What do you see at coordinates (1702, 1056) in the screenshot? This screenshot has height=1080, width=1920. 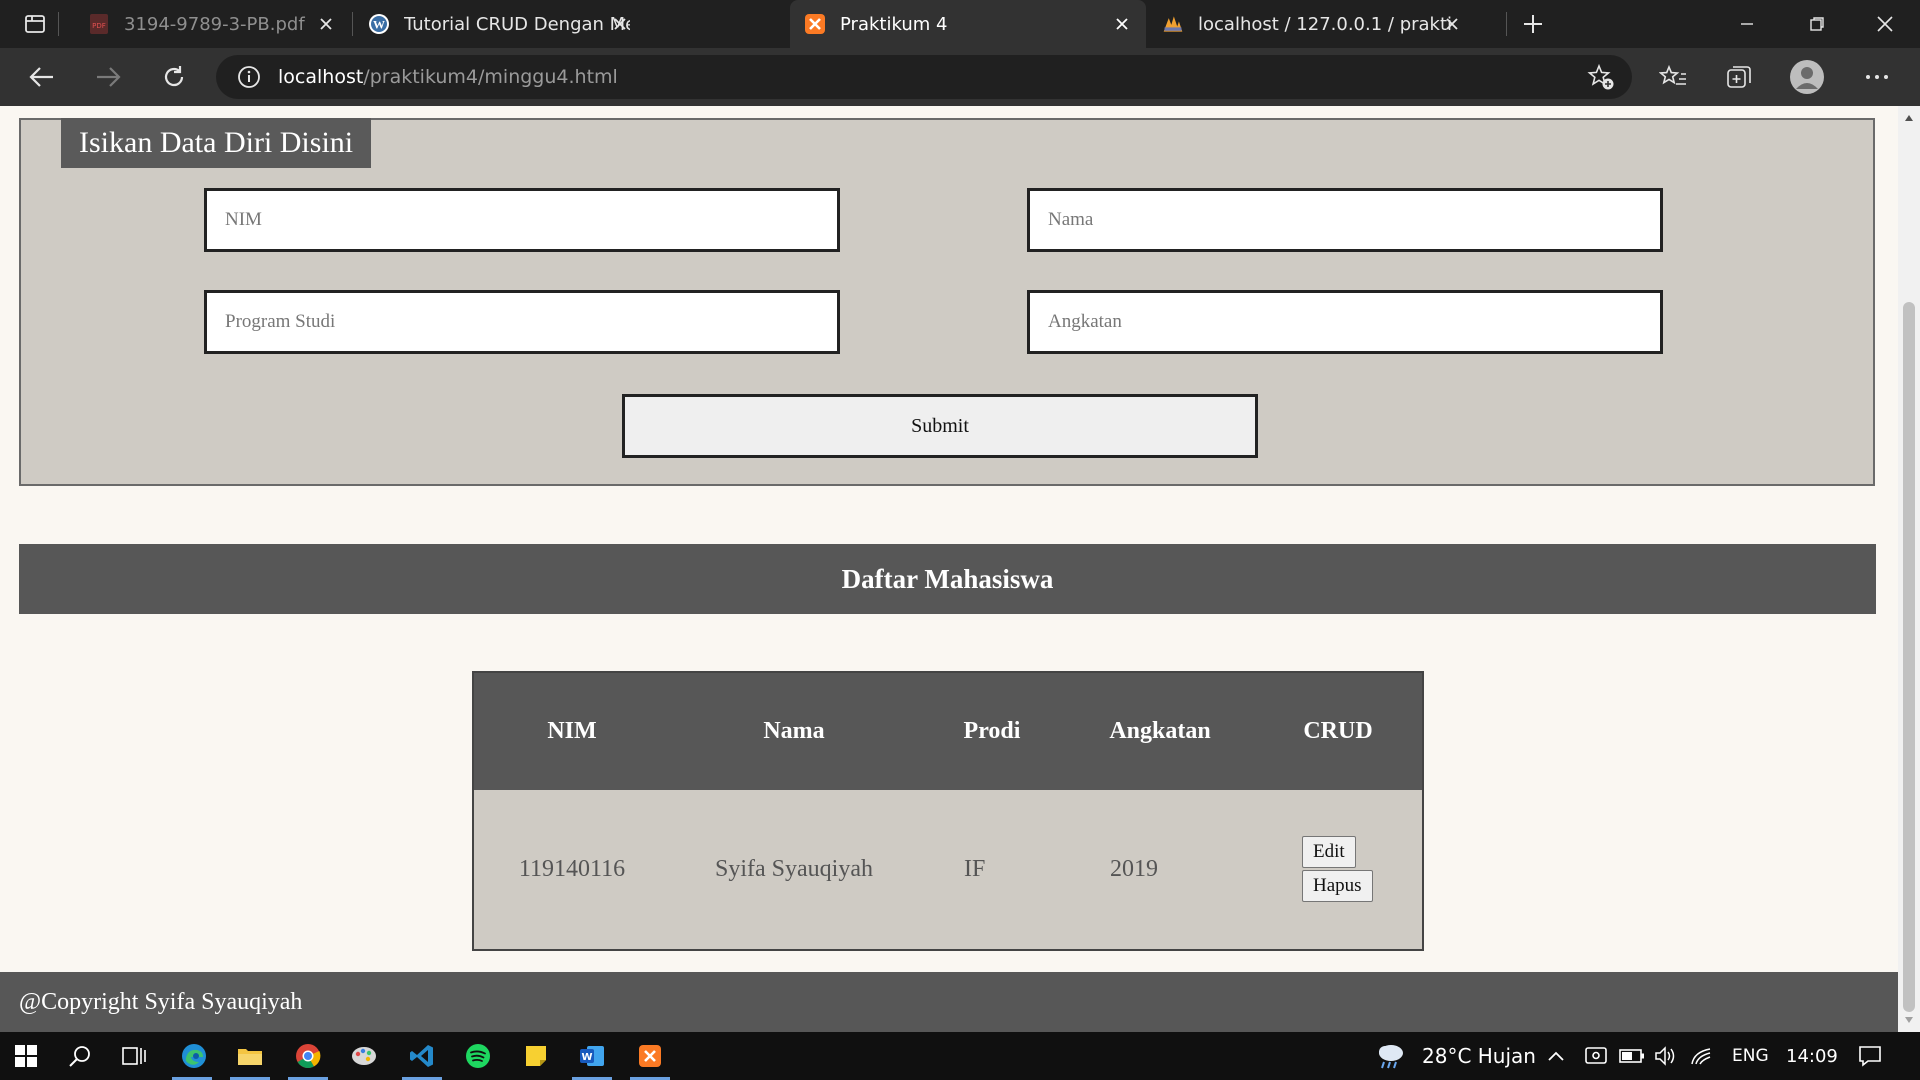 I see `wifi-icon` at bounding box center [1702, 1056].